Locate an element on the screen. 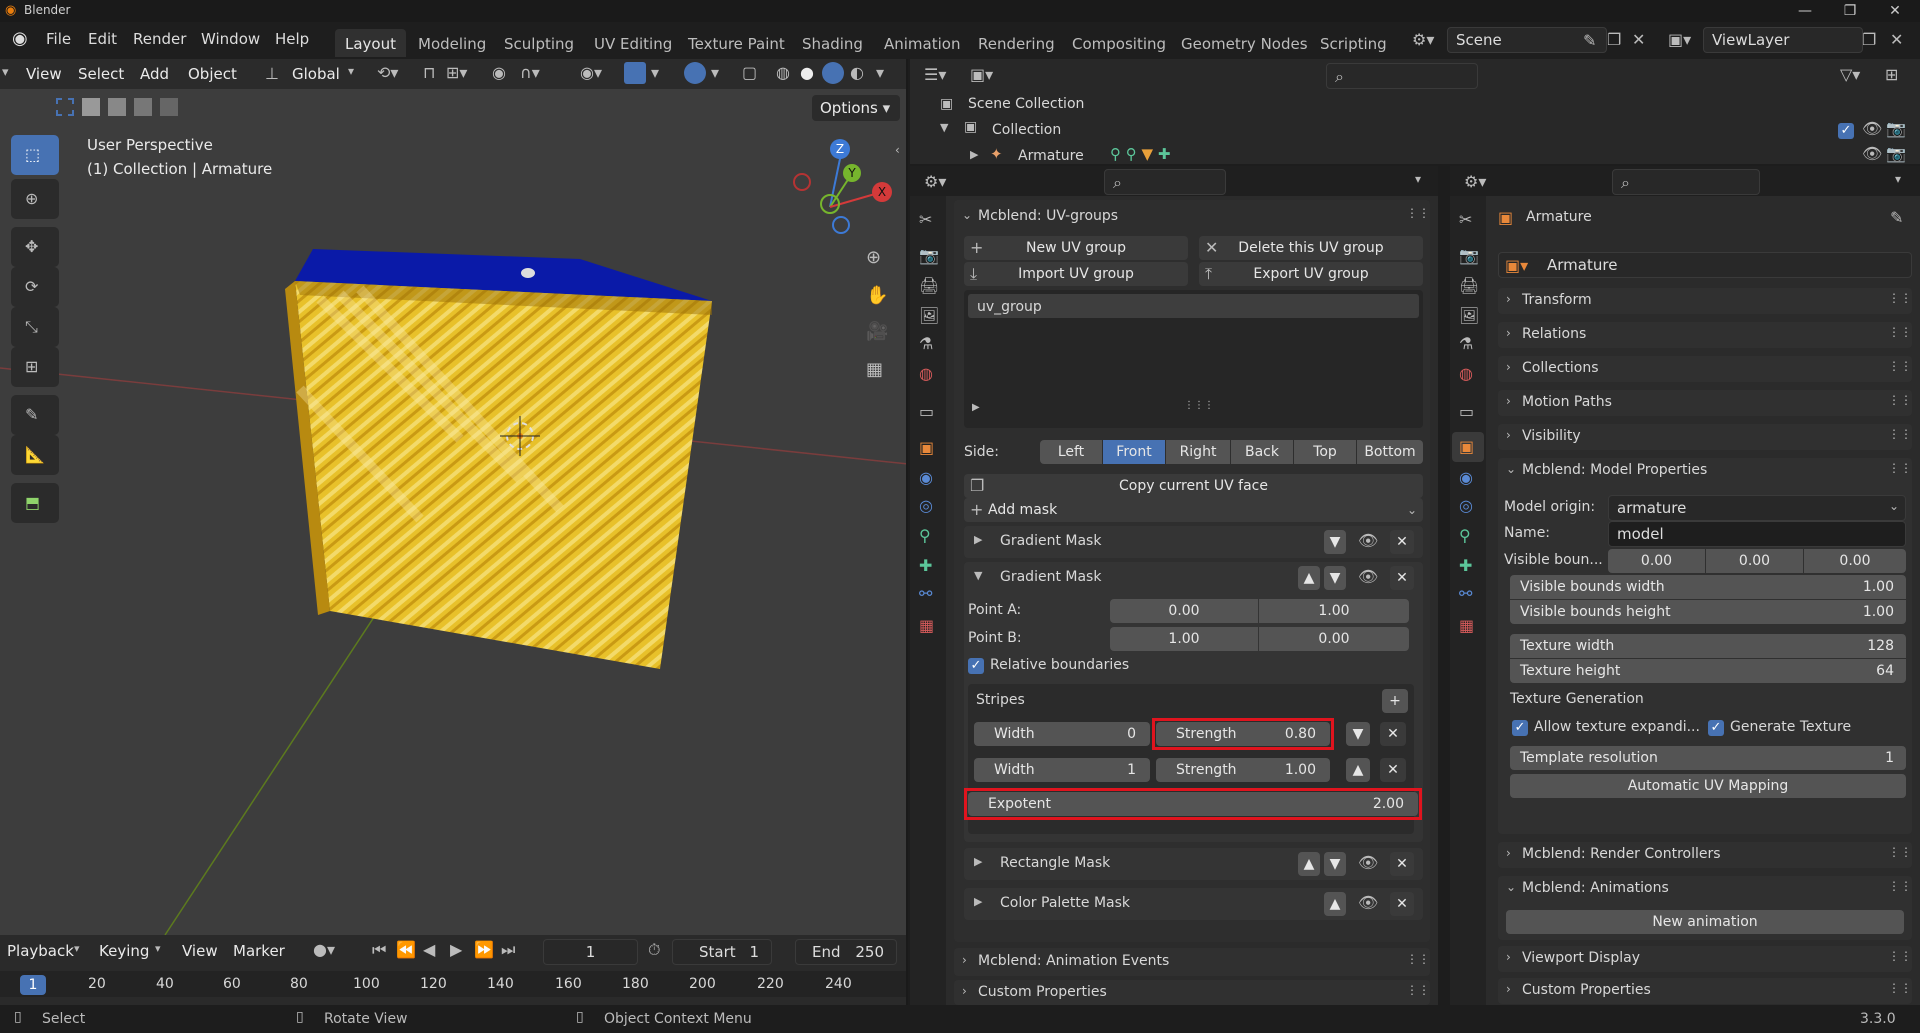 The height and width of the screenshot is (1033, 1920). mask1-eye-icon: 👁 is located at coordinates (1368, 540).